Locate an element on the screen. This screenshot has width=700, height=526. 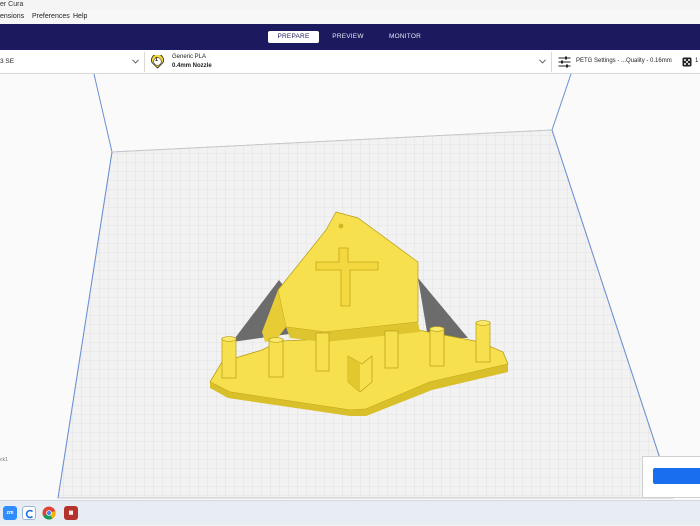
window-title: er Cura is located at coordinates (12, 4).